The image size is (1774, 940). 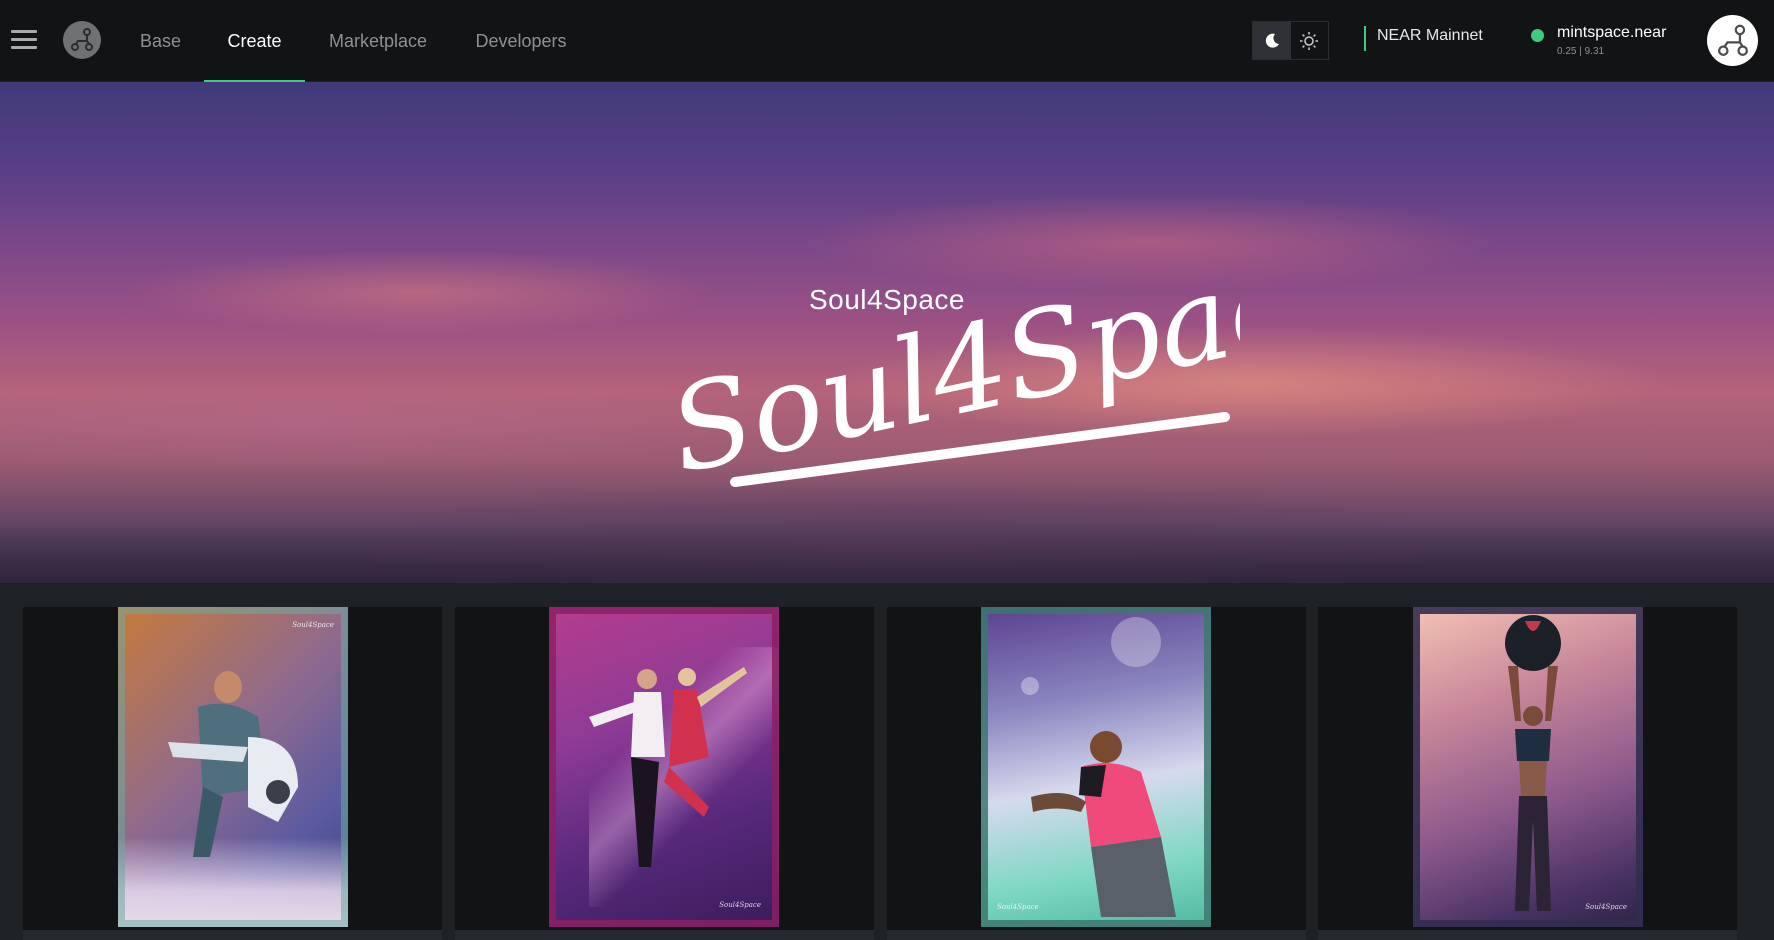 I want to click on theme-toggle, so click(x=1290, y=40).